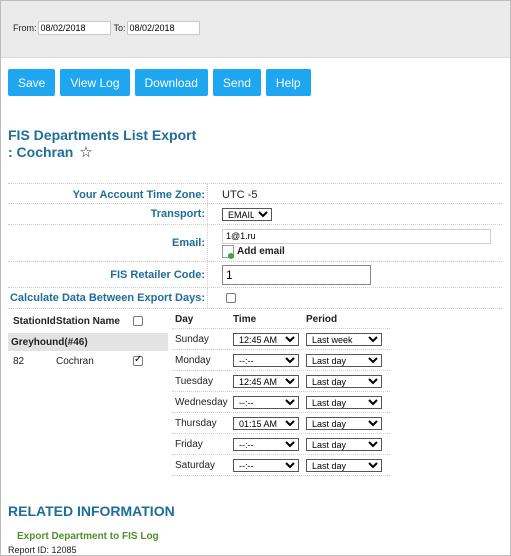  I want to click on retailer-code-cell, so click(296, 274).